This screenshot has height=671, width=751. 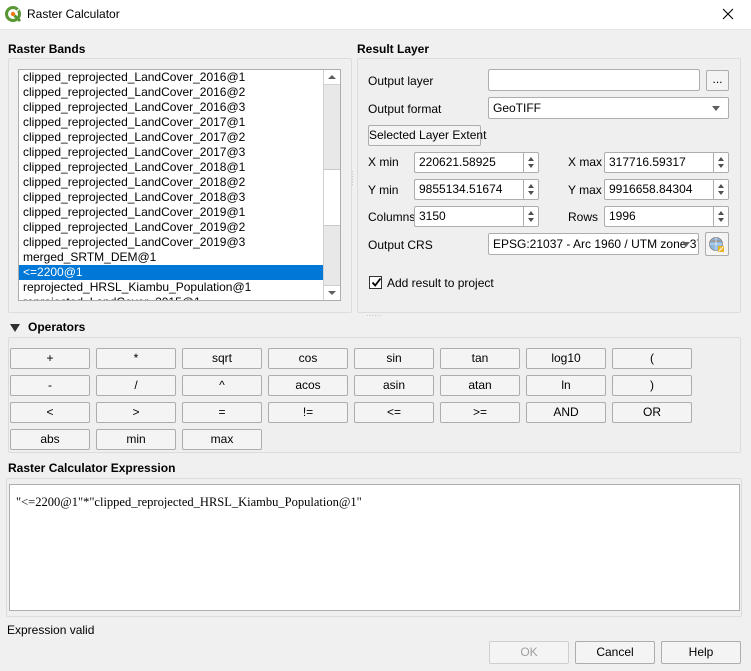 I want to click on raster-band-item: clipped_reprojected_LandCover_2016@2, so click(x=171, y=92).